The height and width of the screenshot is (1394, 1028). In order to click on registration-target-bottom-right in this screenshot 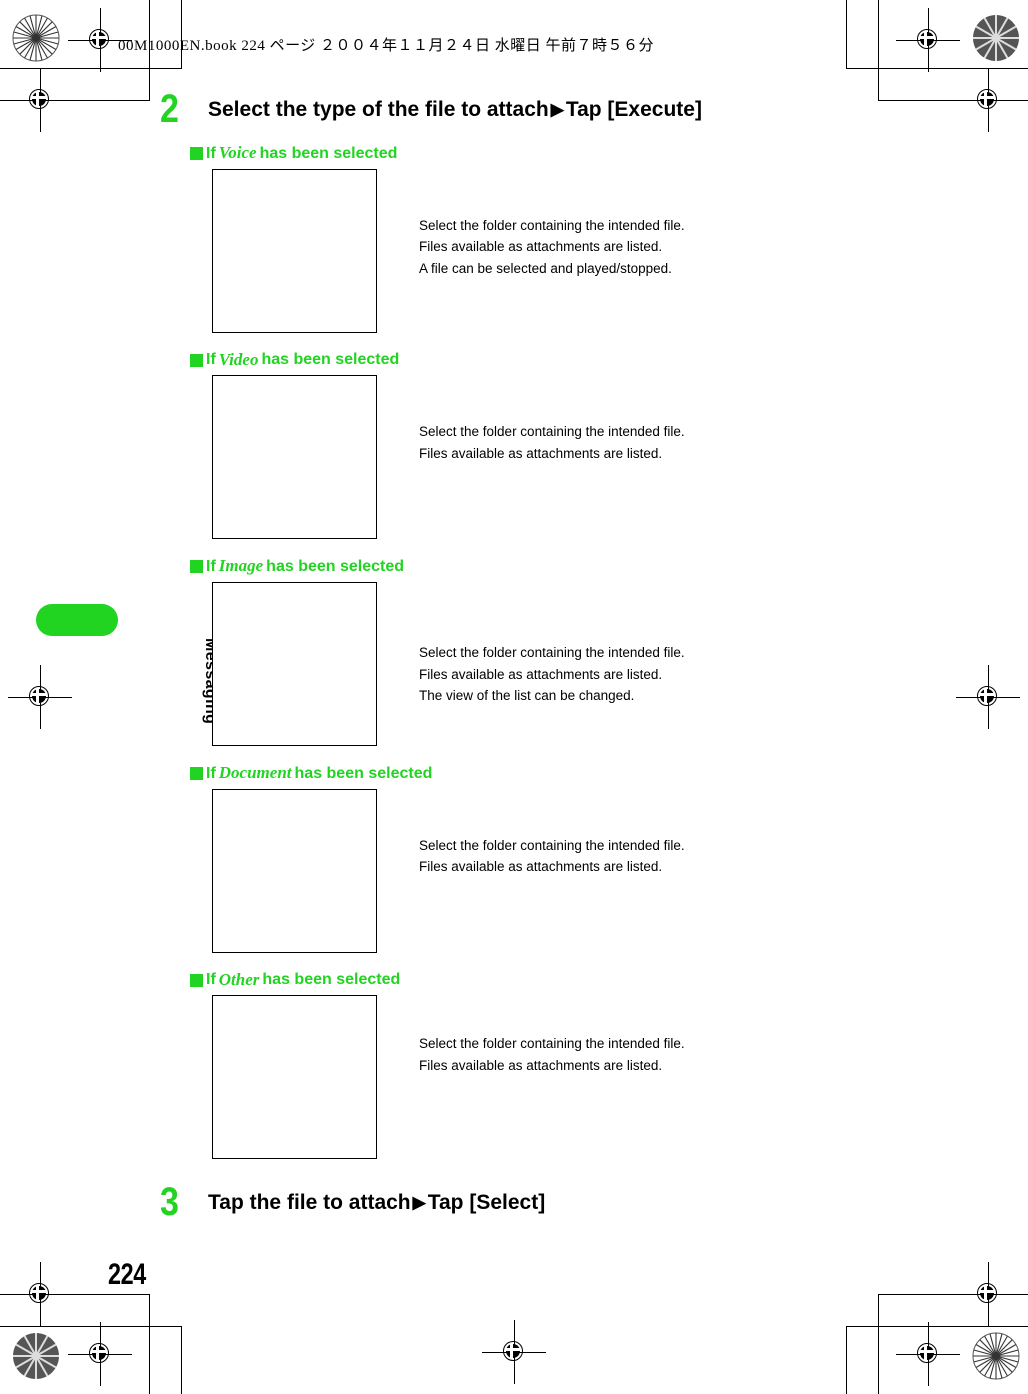, I will do `click(928, 1354)`.